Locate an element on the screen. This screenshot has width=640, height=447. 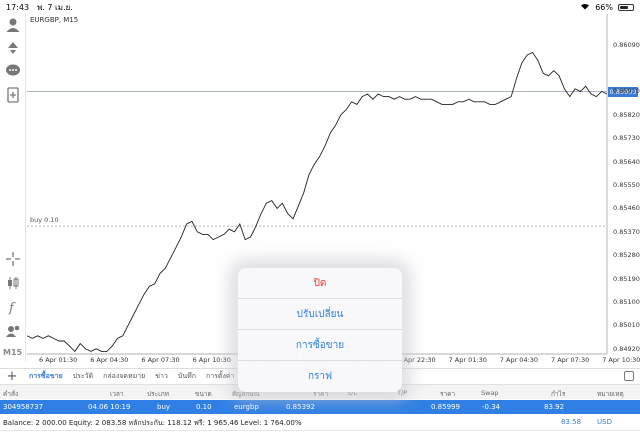
x-tick-label: 6 Apr 22:30 is located at coordinates (416, 360).